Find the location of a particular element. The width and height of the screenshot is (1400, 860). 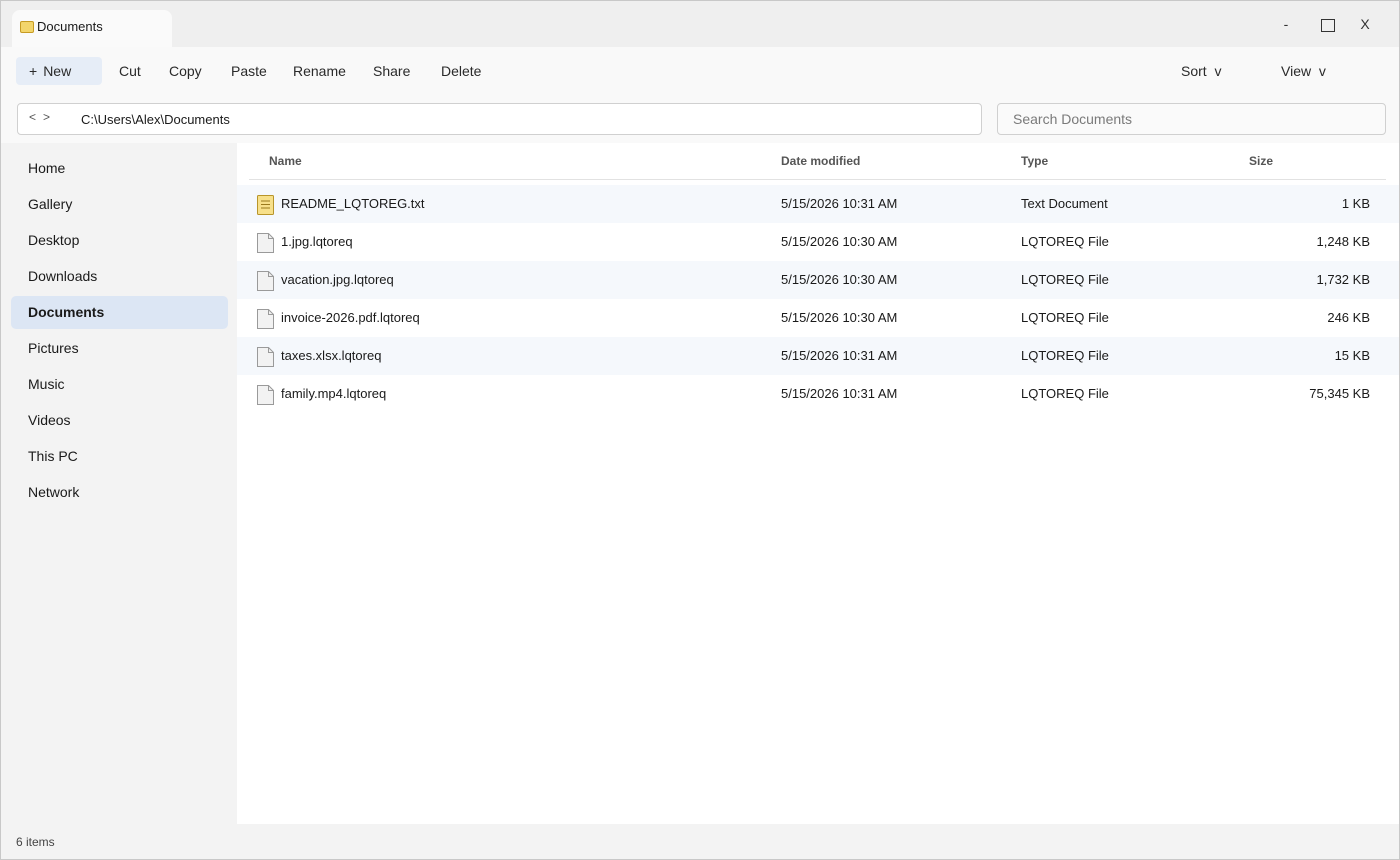

sidebar-item-videos: Videos is located at coordinates (119, 420).